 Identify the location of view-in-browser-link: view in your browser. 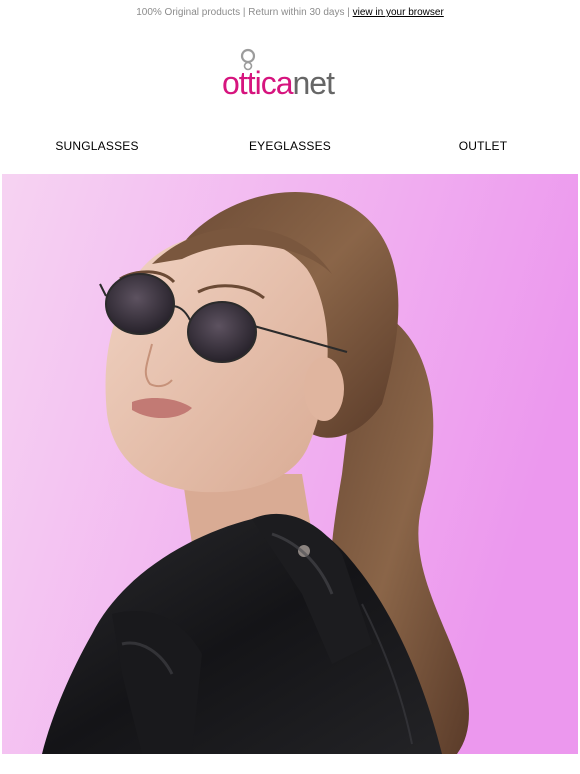
(398, 12).